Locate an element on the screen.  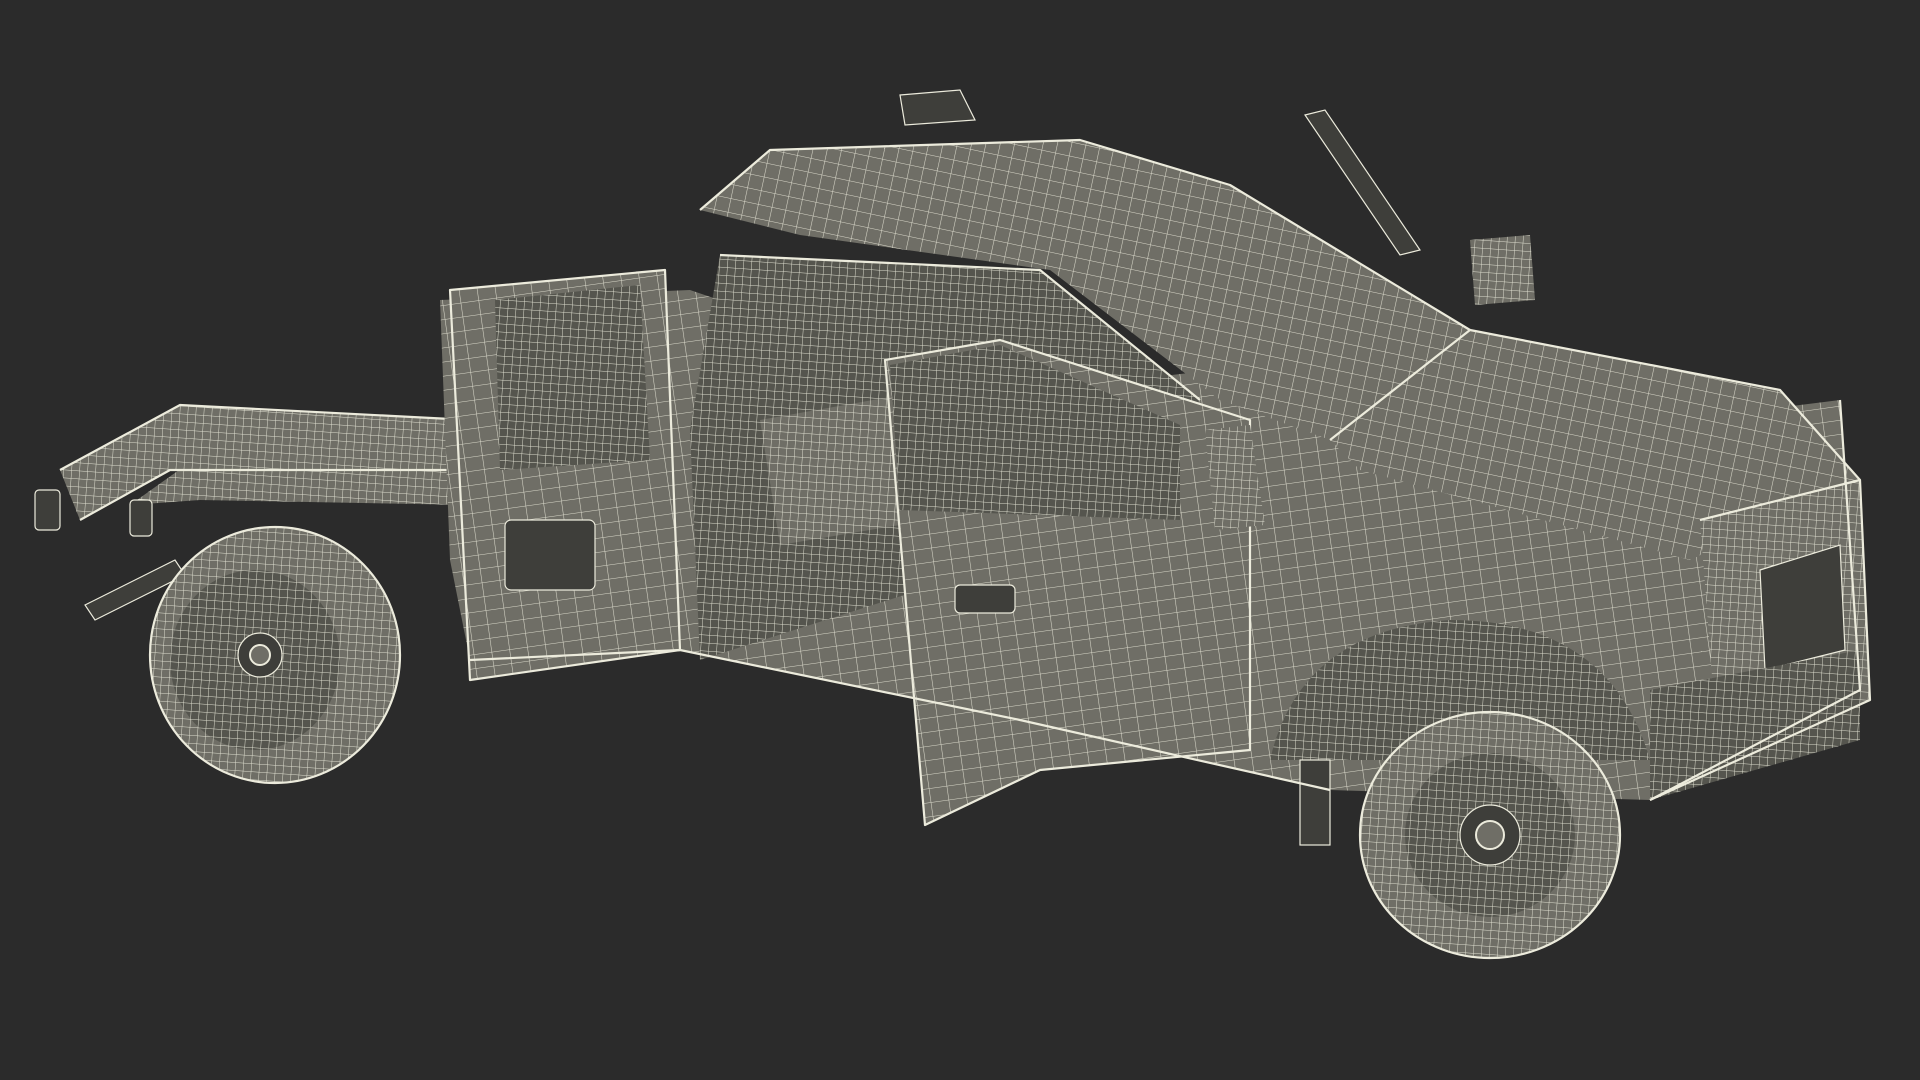
front-door-open is located at coordinates (1067, 582).